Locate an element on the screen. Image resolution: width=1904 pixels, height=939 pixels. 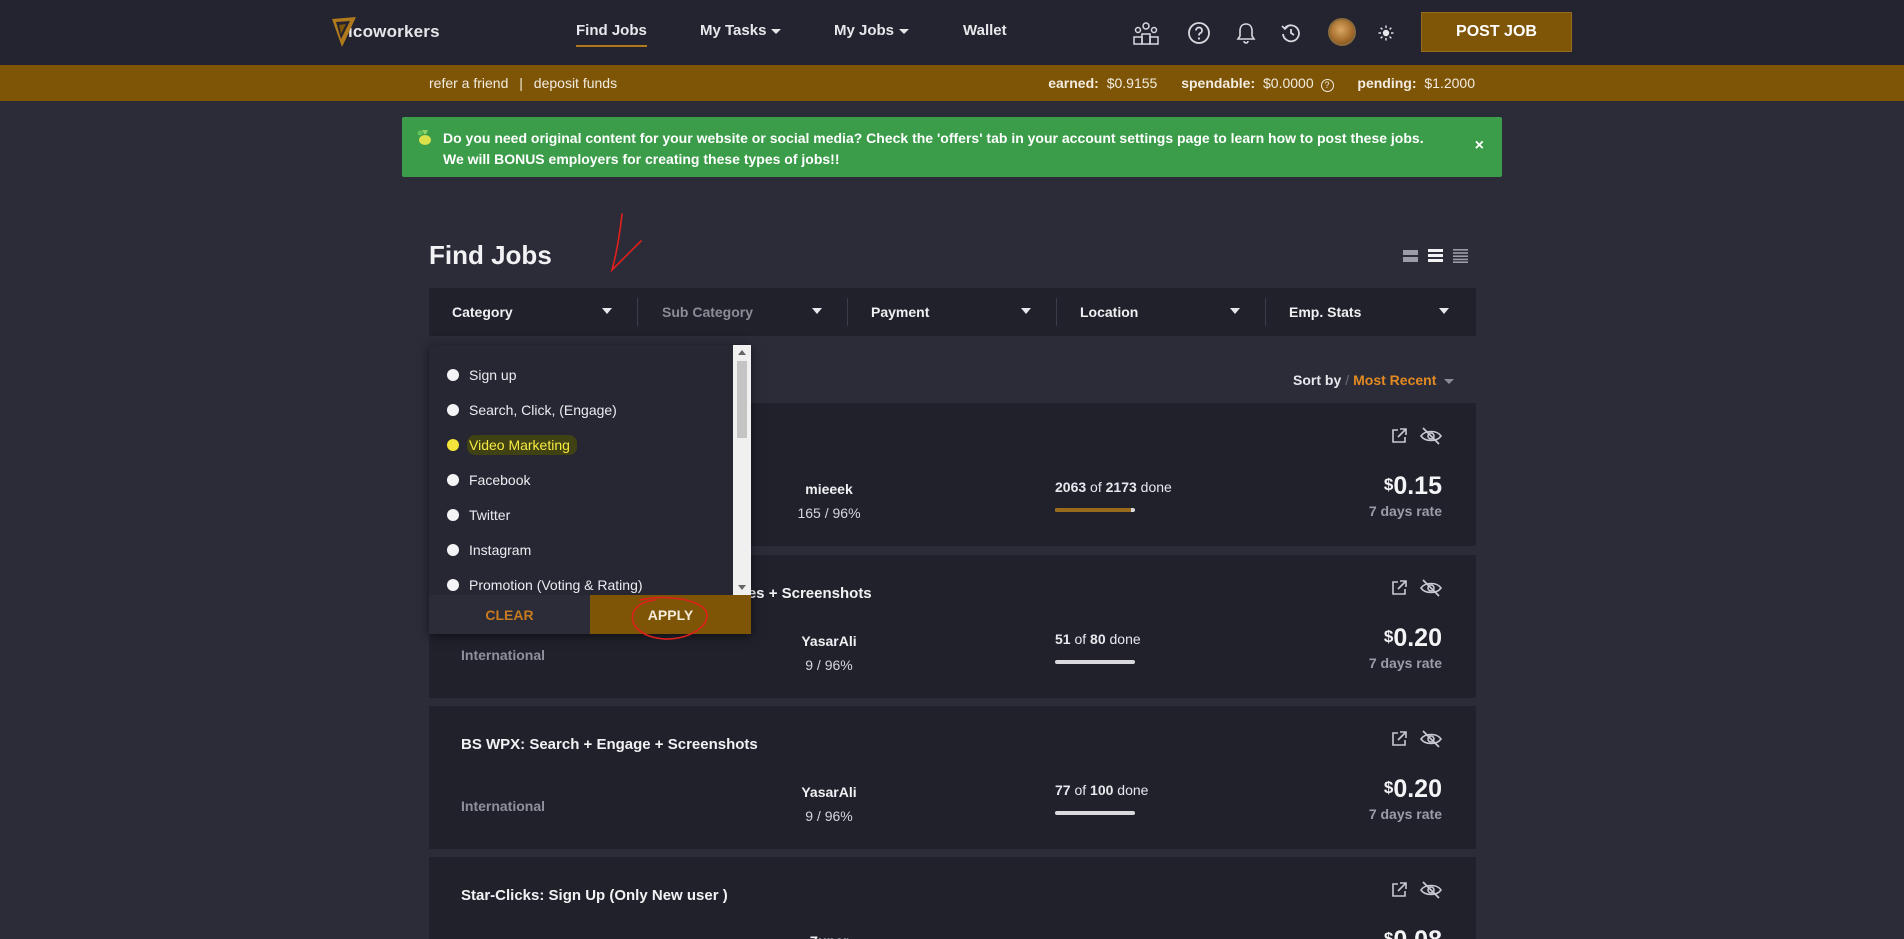
job-title: BS WPX: Search + Engage + Screenshots is located at coordinates (609, 744).